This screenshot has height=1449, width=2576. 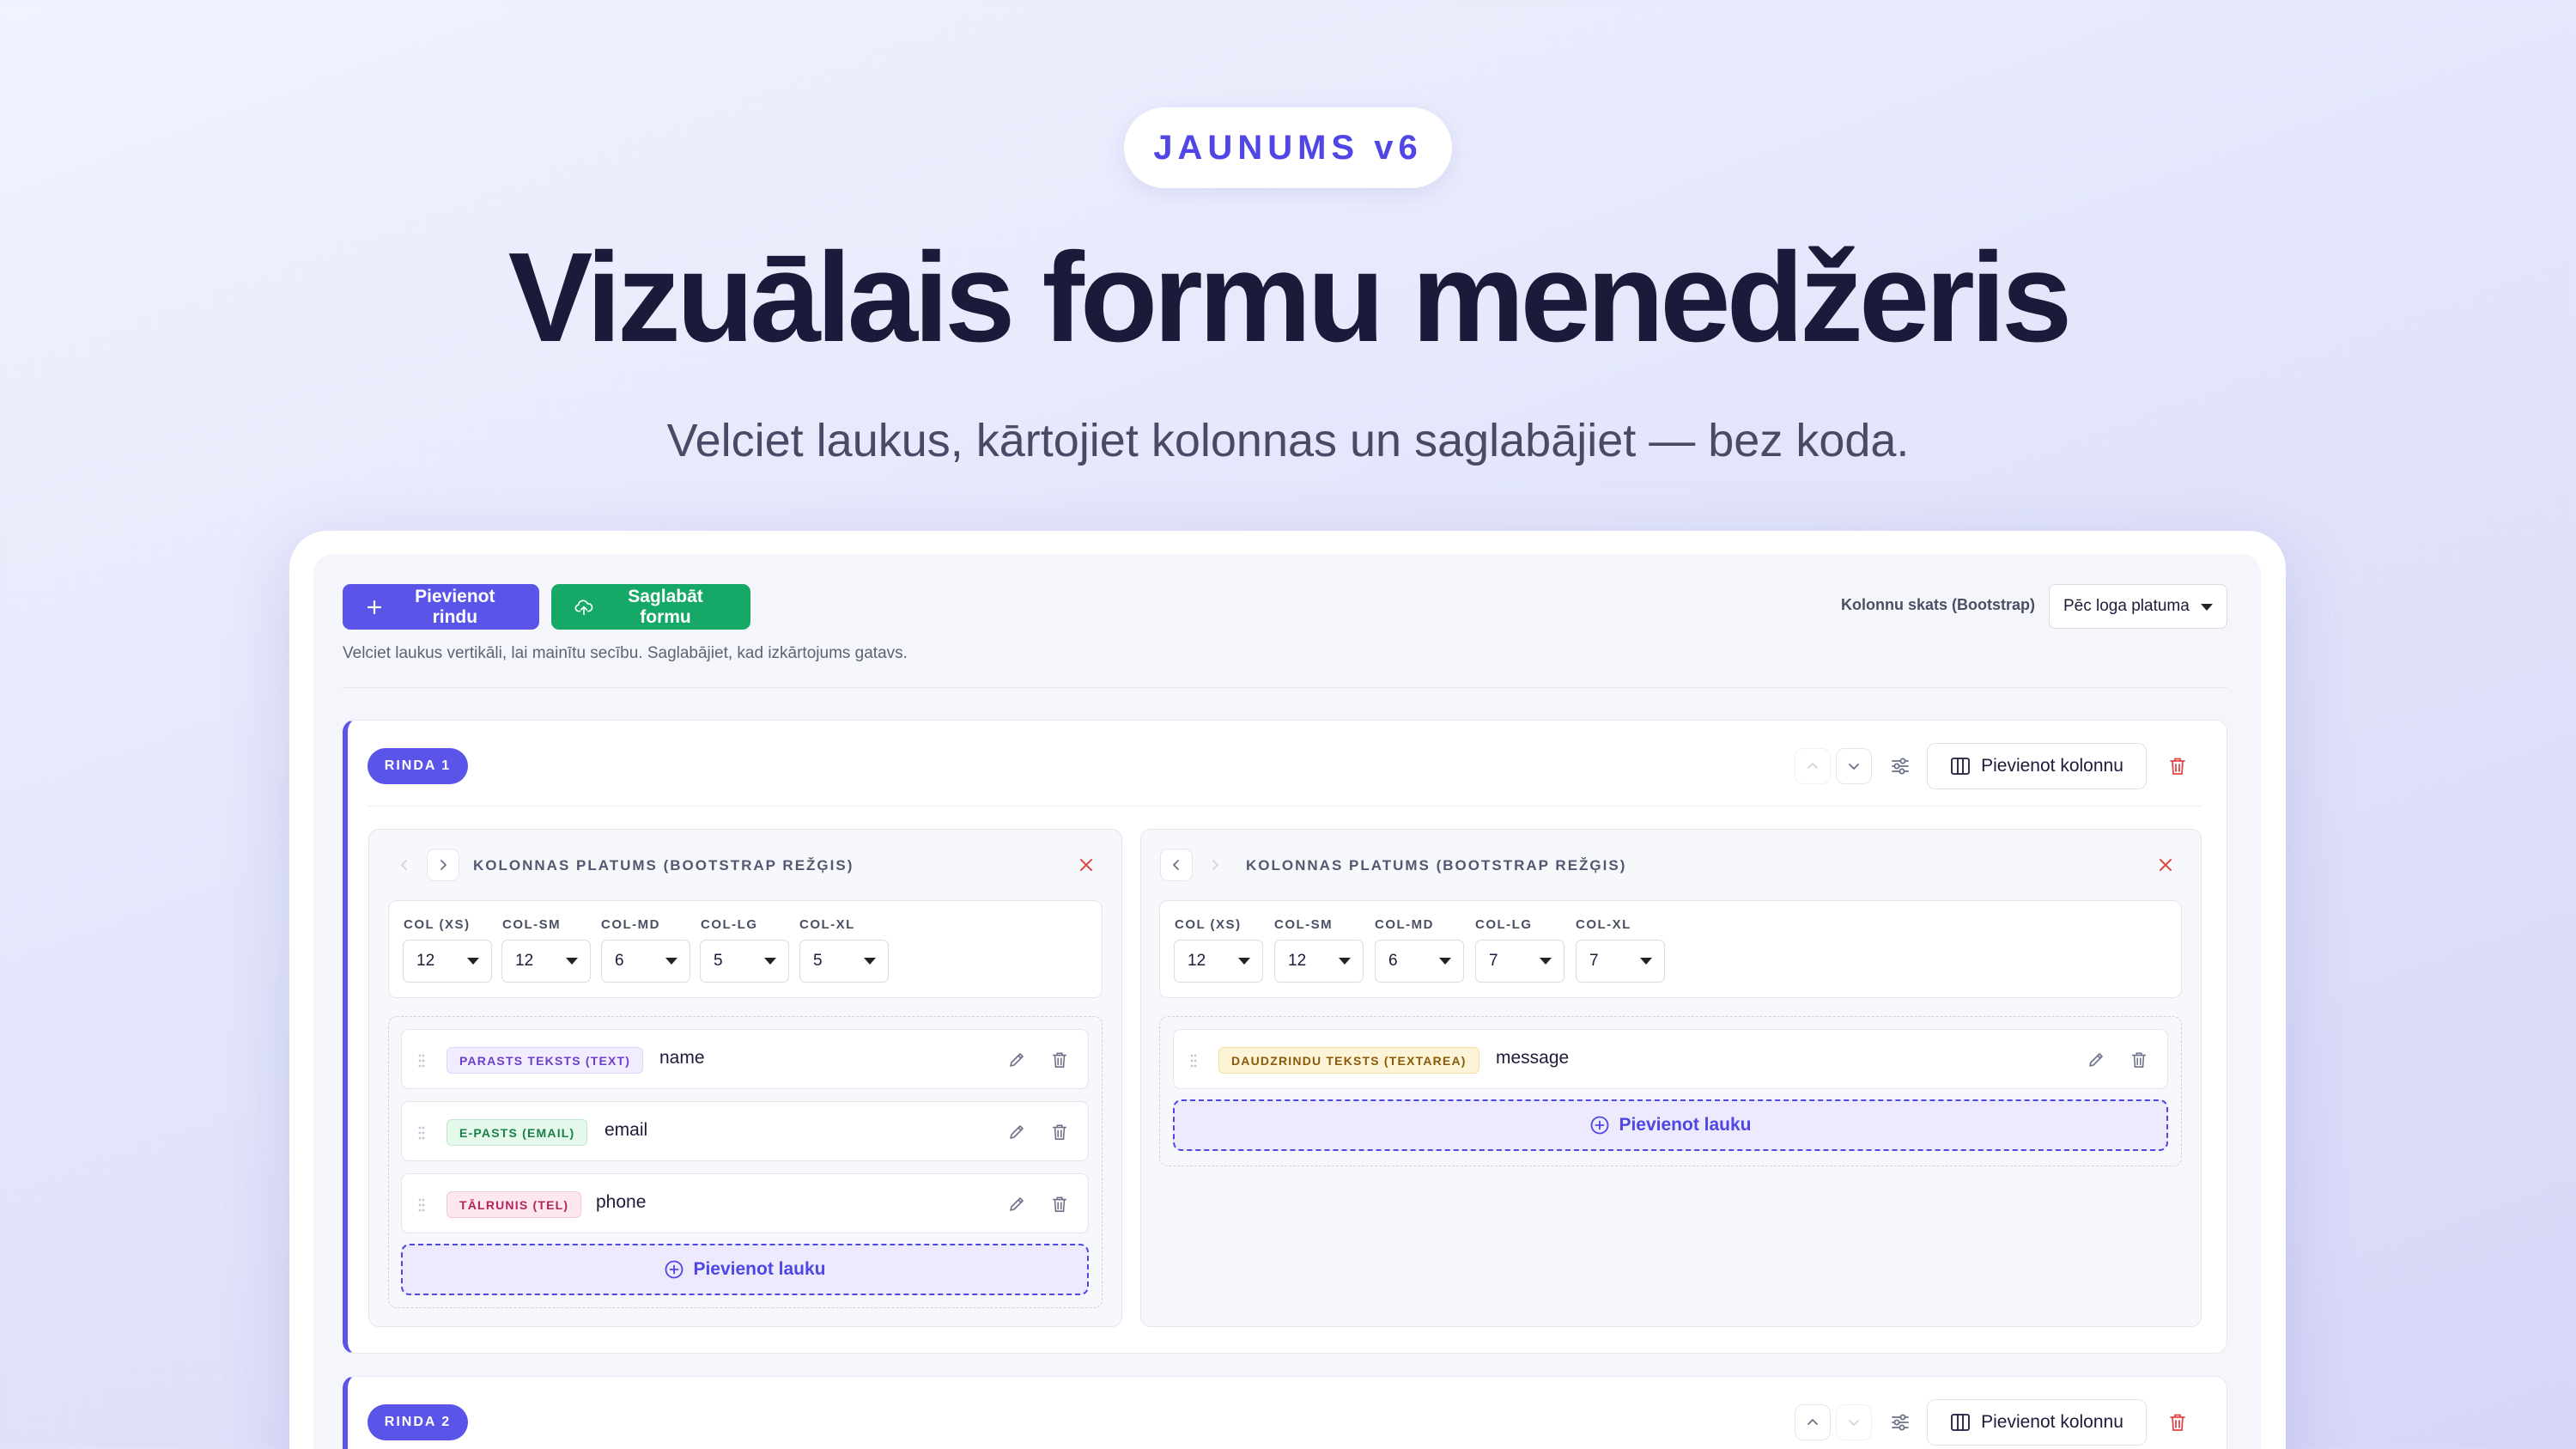 I want to click on field-row: DAUDZRINDU TEKSTS (TEXTAREA) message, so click(x=1671, y=1059).